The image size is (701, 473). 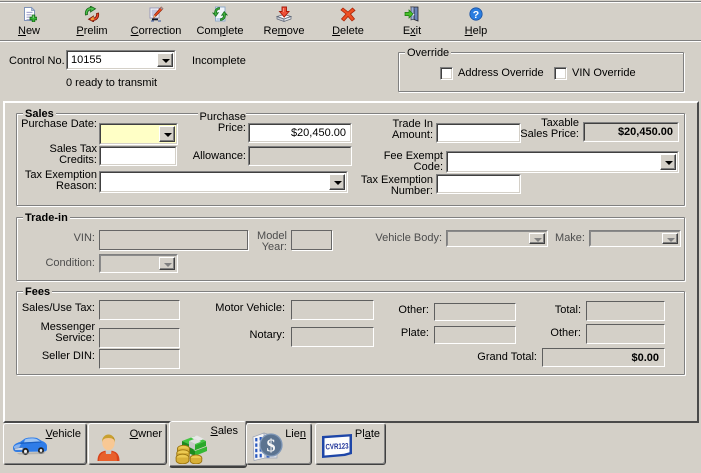 I want to click on svg-text: CVR123, so click(x=337, y=446).